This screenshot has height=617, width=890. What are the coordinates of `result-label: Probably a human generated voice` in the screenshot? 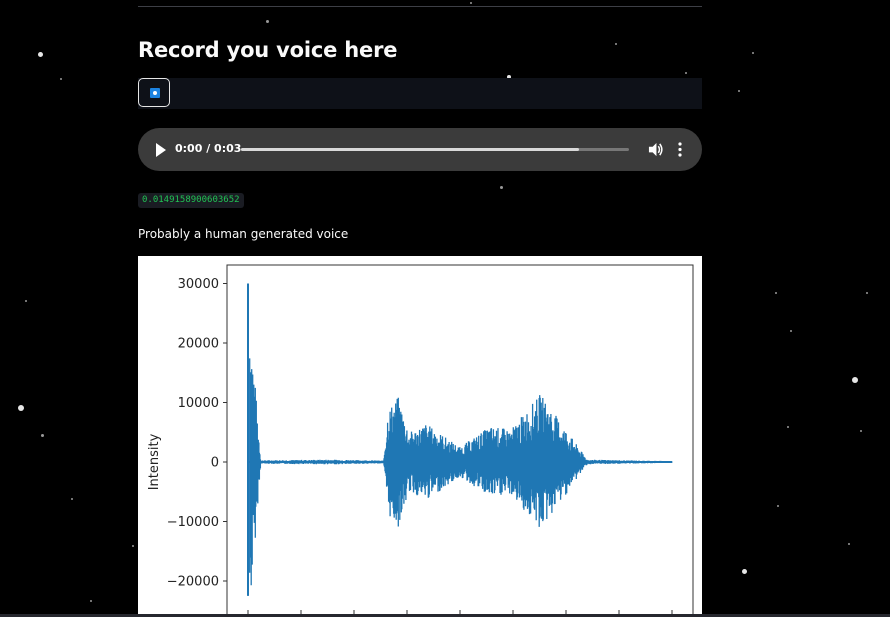 It's located at (243, 234).